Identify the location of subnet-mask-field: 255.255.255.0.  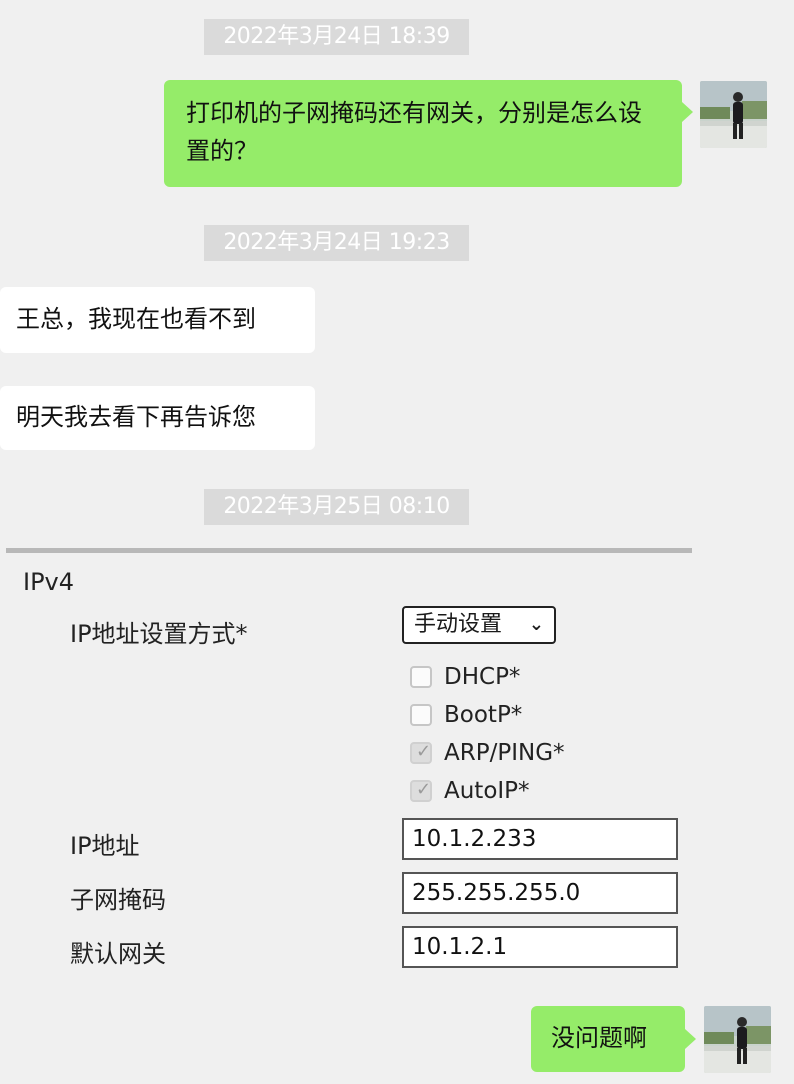
(540, 893).